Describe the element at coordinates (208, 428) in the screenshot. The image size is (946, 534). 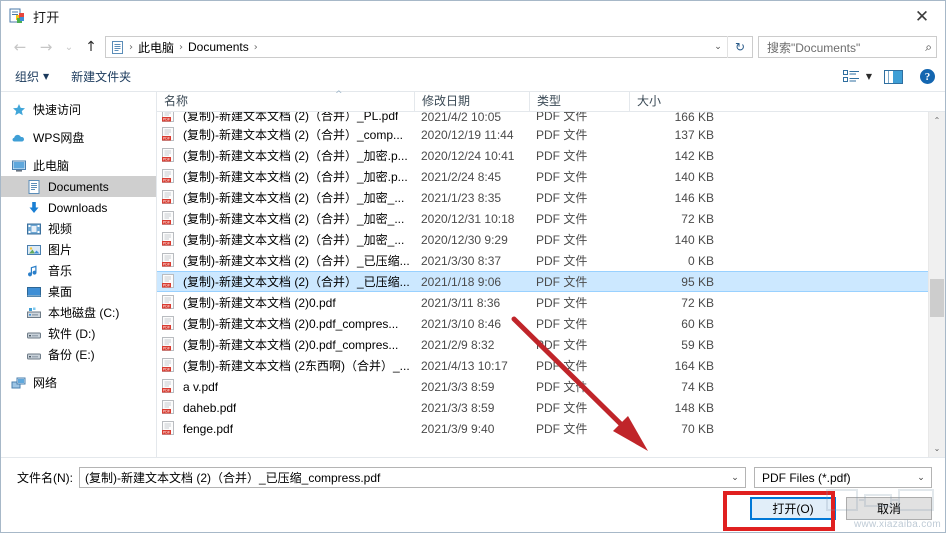
I see `file-name-text: fenge.pdf` at that location.